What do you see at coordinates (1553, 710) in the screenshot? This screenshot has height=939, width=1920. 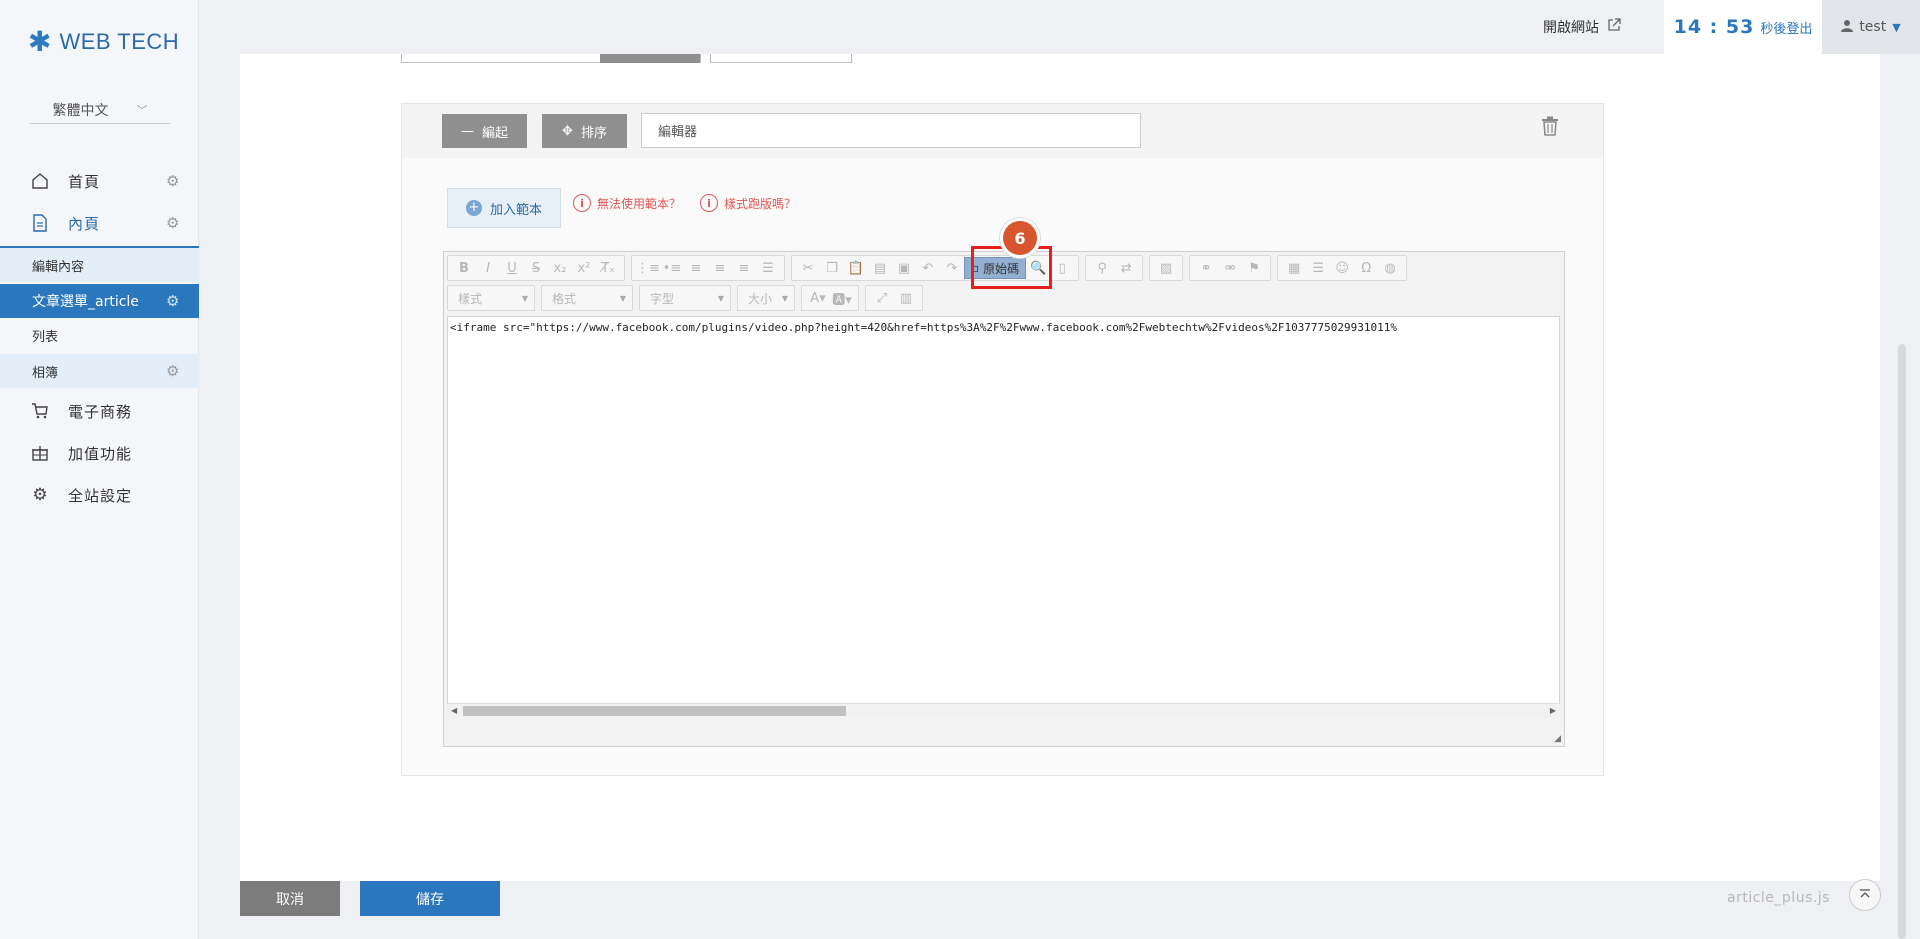 I see `scroll-right-icon: ▶` at bounding box center [1553, 710].